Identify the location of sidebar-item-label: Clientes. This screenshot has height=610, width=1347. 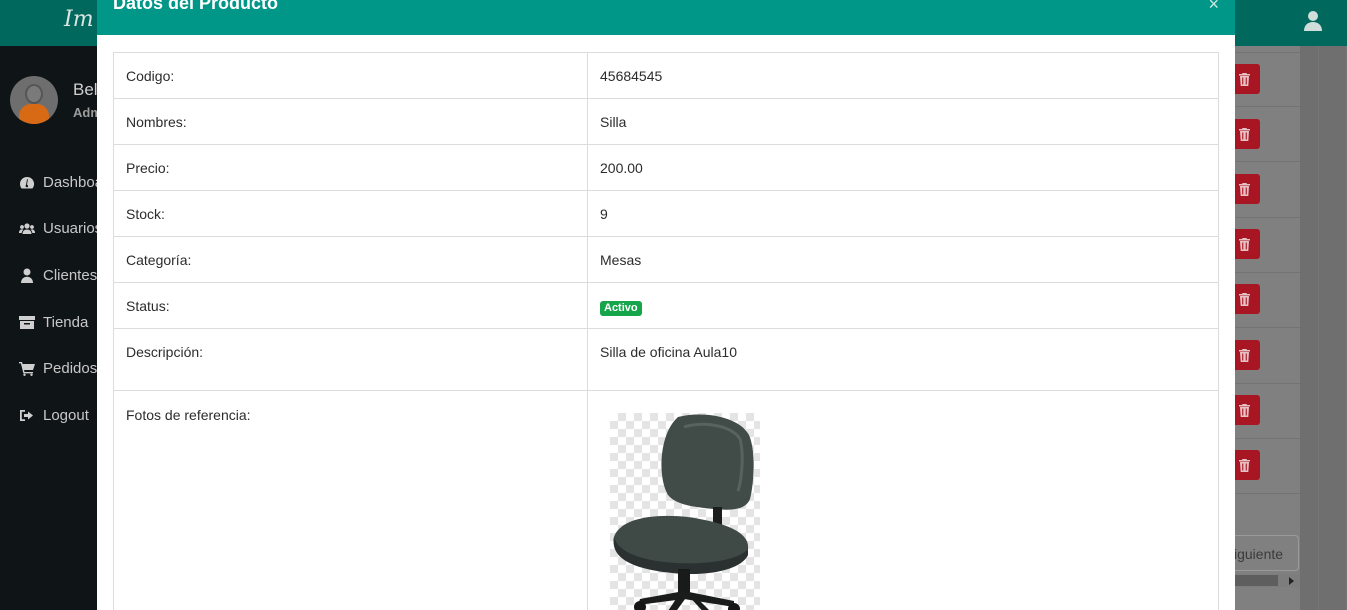
(70, 275).